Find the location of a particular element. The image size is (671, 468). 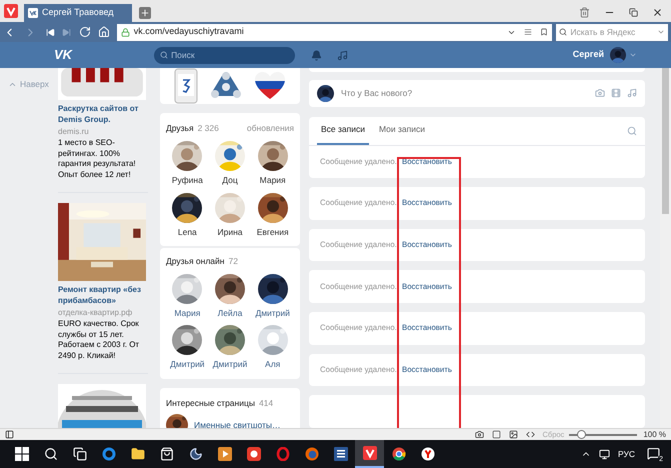

feed-tab: Мои записи is located at coordinates (401, 130).